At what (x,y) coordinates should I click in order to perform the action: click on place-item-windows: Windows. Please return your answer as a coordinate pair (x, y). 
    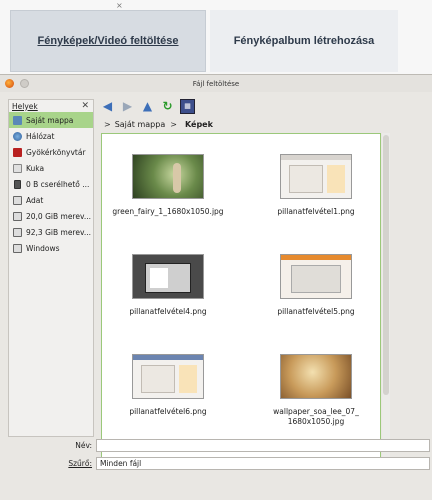
    Looking at the image, I should click on (51, 248).